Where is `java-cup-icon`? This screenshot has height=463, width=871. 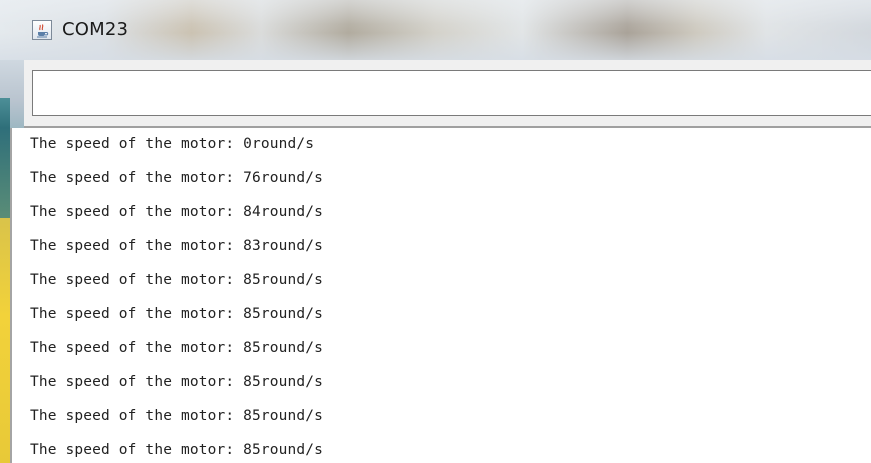 java-cup-icon is located at coordinates (42, 30).